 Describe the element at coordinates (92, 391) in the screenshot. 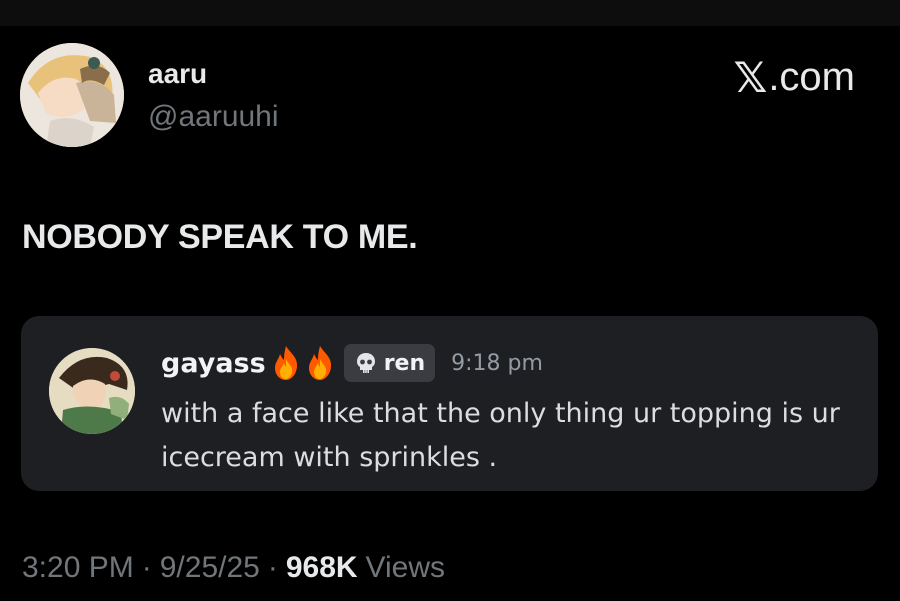

I see `embed-avatar` at that location.